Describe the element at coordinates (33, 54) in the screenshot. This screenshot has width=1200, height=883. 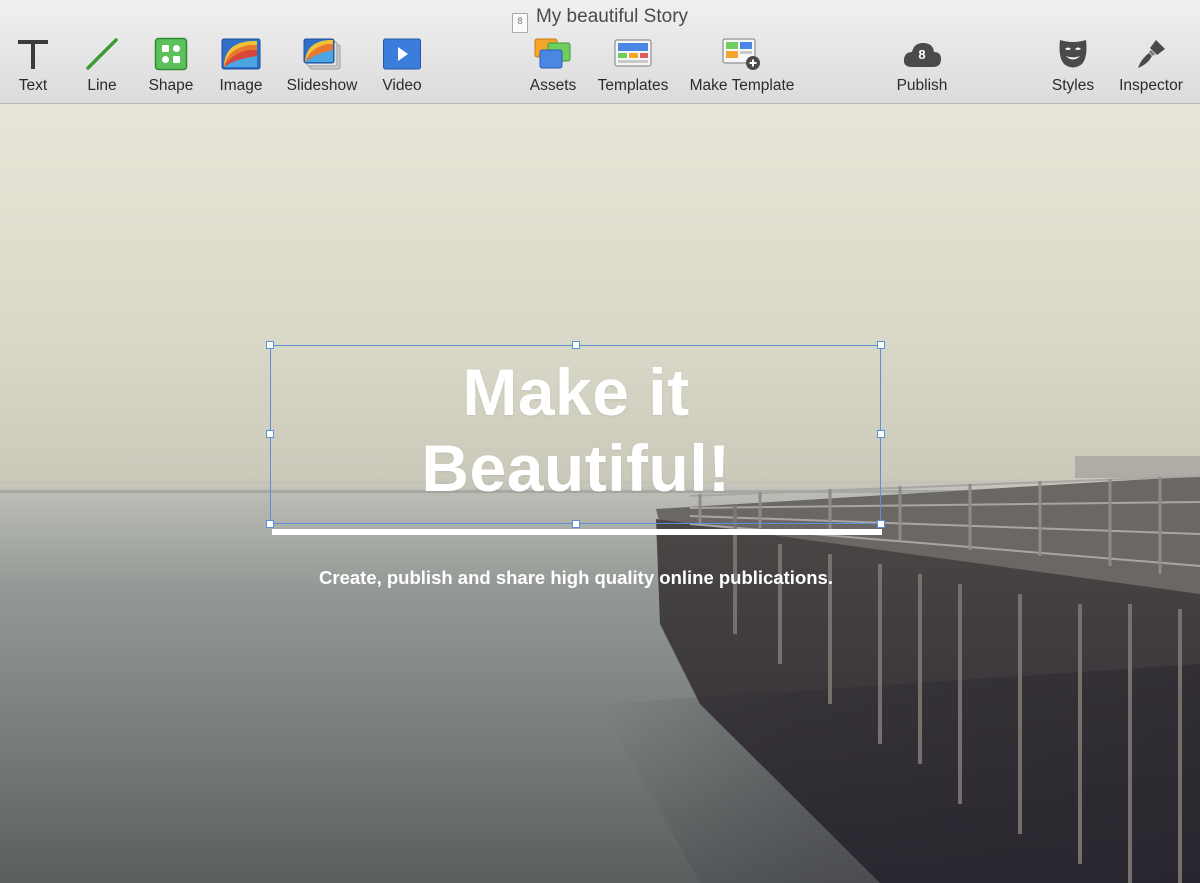
I see `text-icon` at that location.